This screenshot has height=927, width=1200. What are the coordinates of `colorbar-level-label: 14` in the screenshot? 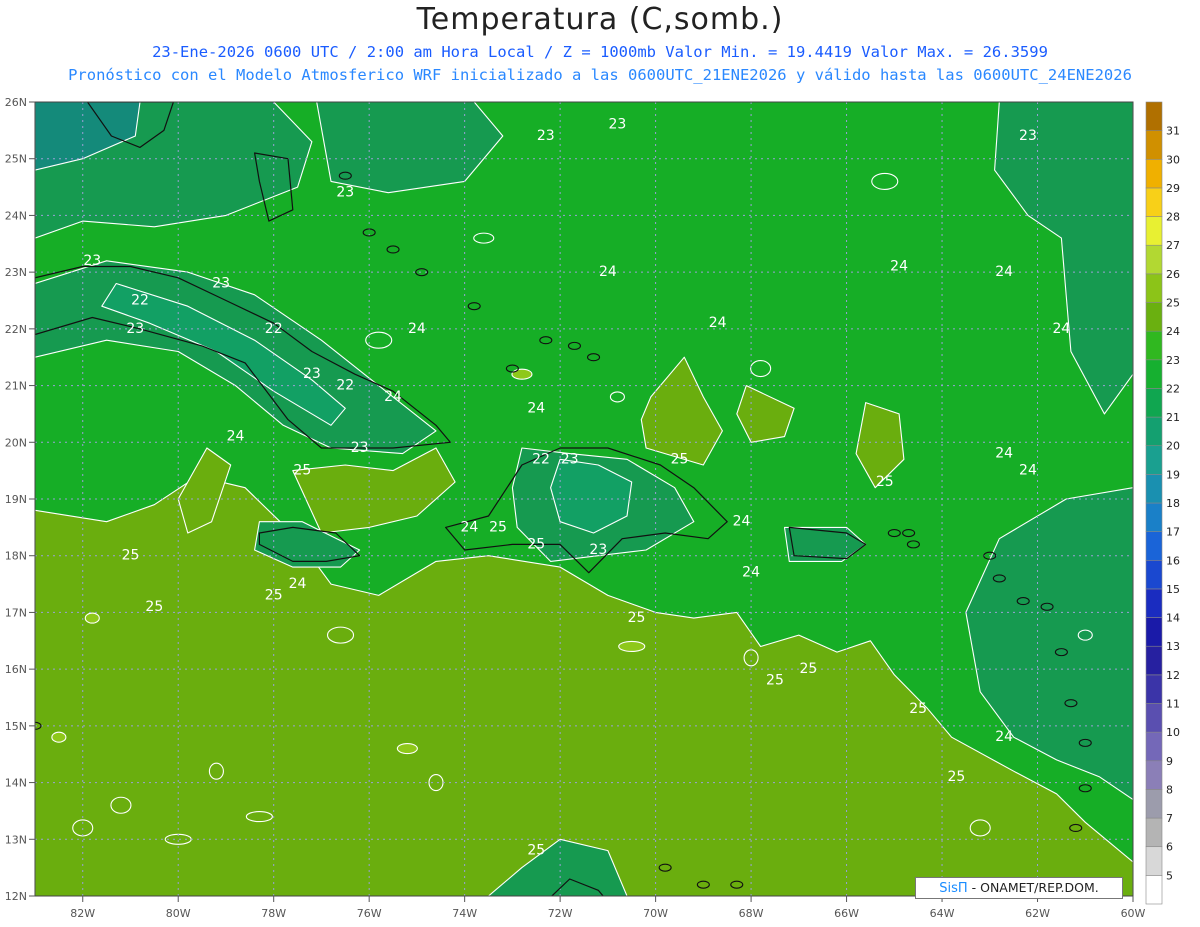 It's located at (1173, 618).